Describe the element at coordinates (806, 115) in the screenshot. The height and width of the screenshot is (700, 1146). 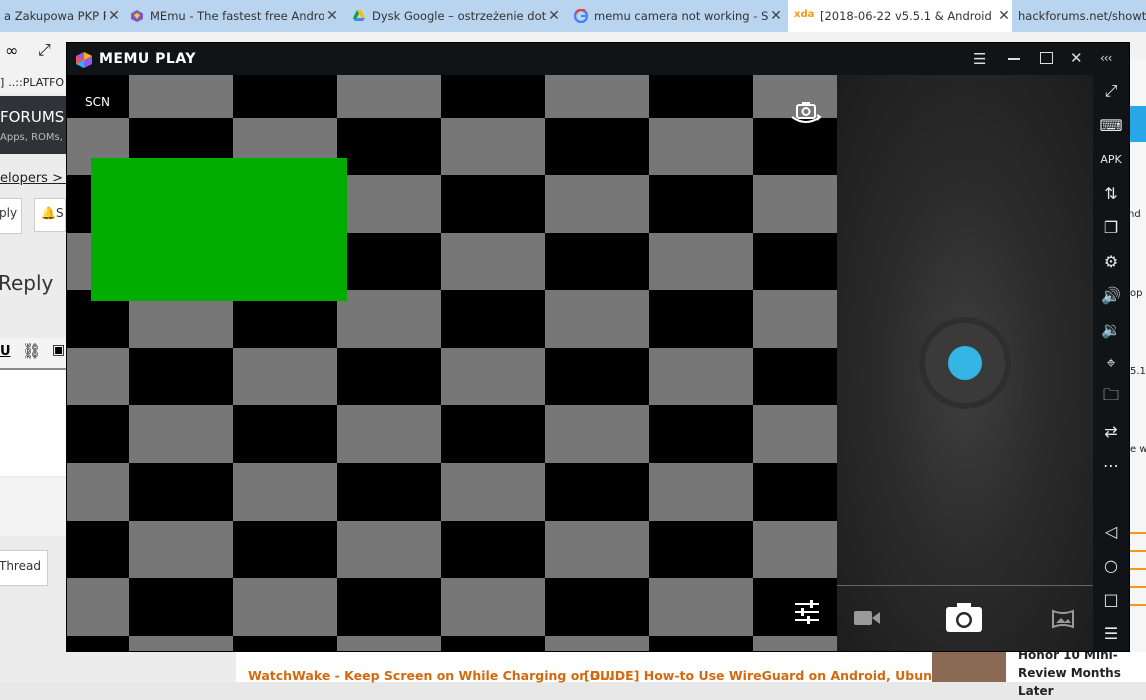
I see `switch-camera-icon` at that location.